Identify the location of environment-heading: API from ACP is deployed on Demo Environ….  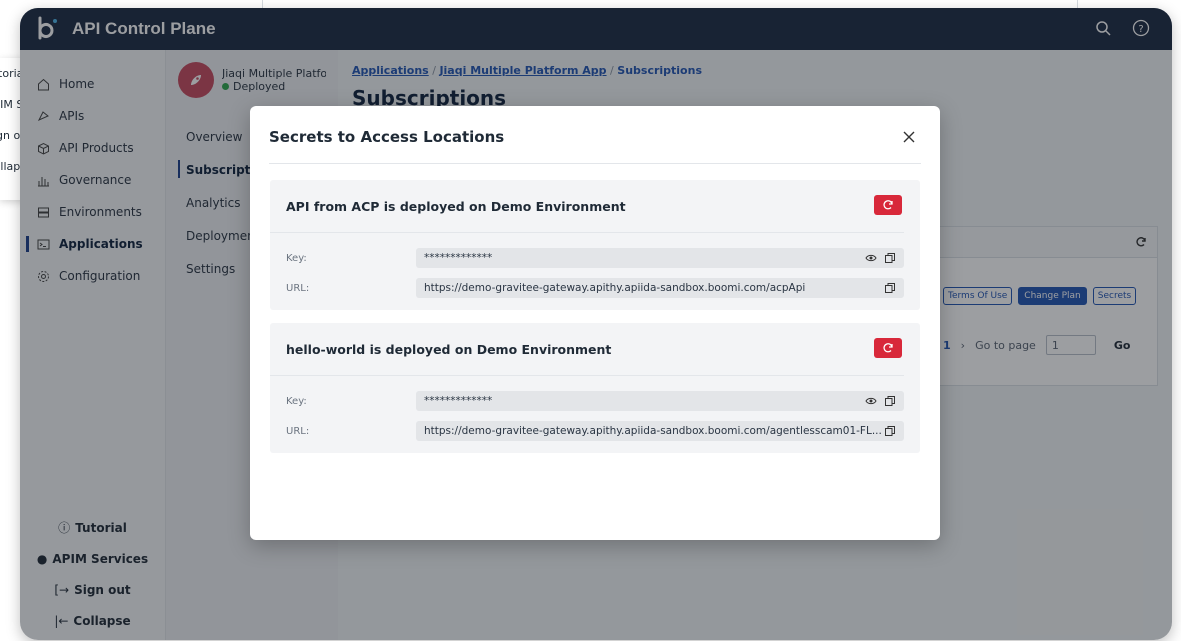
(587, 206).